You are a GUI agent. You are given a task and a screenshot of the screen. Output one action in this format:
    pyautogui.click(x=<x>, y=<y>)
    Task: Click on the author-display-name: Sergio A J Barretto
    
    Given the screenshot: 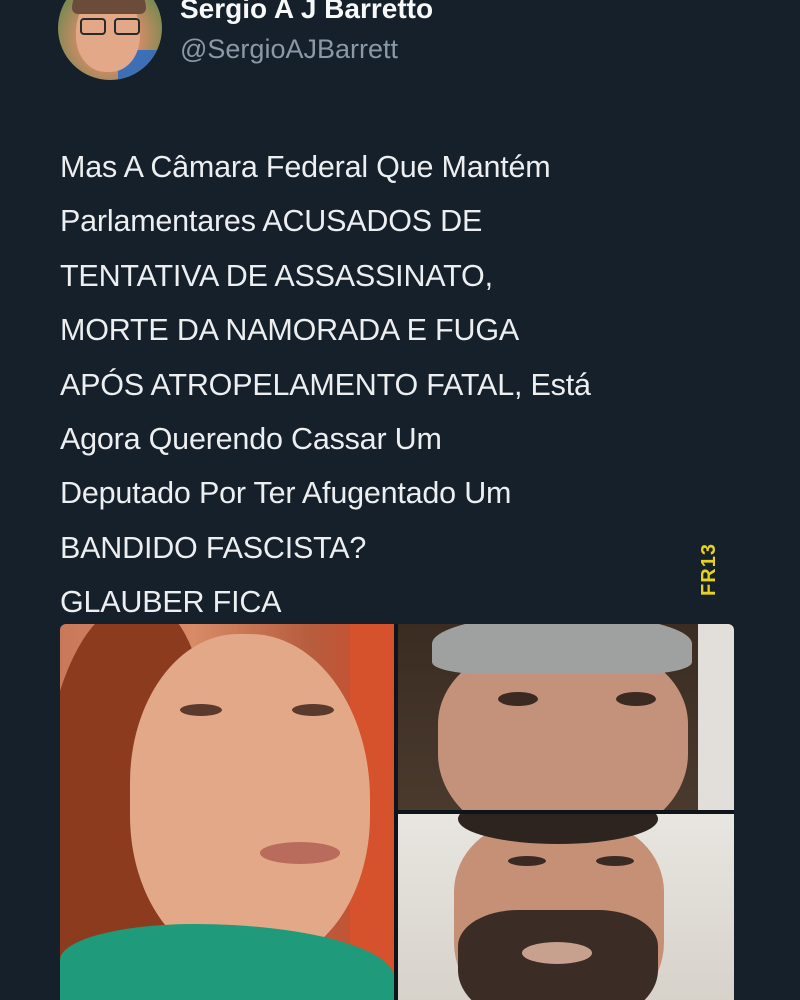 What is the action you would take?
    pyautogui.click(x=306, y=13)
    